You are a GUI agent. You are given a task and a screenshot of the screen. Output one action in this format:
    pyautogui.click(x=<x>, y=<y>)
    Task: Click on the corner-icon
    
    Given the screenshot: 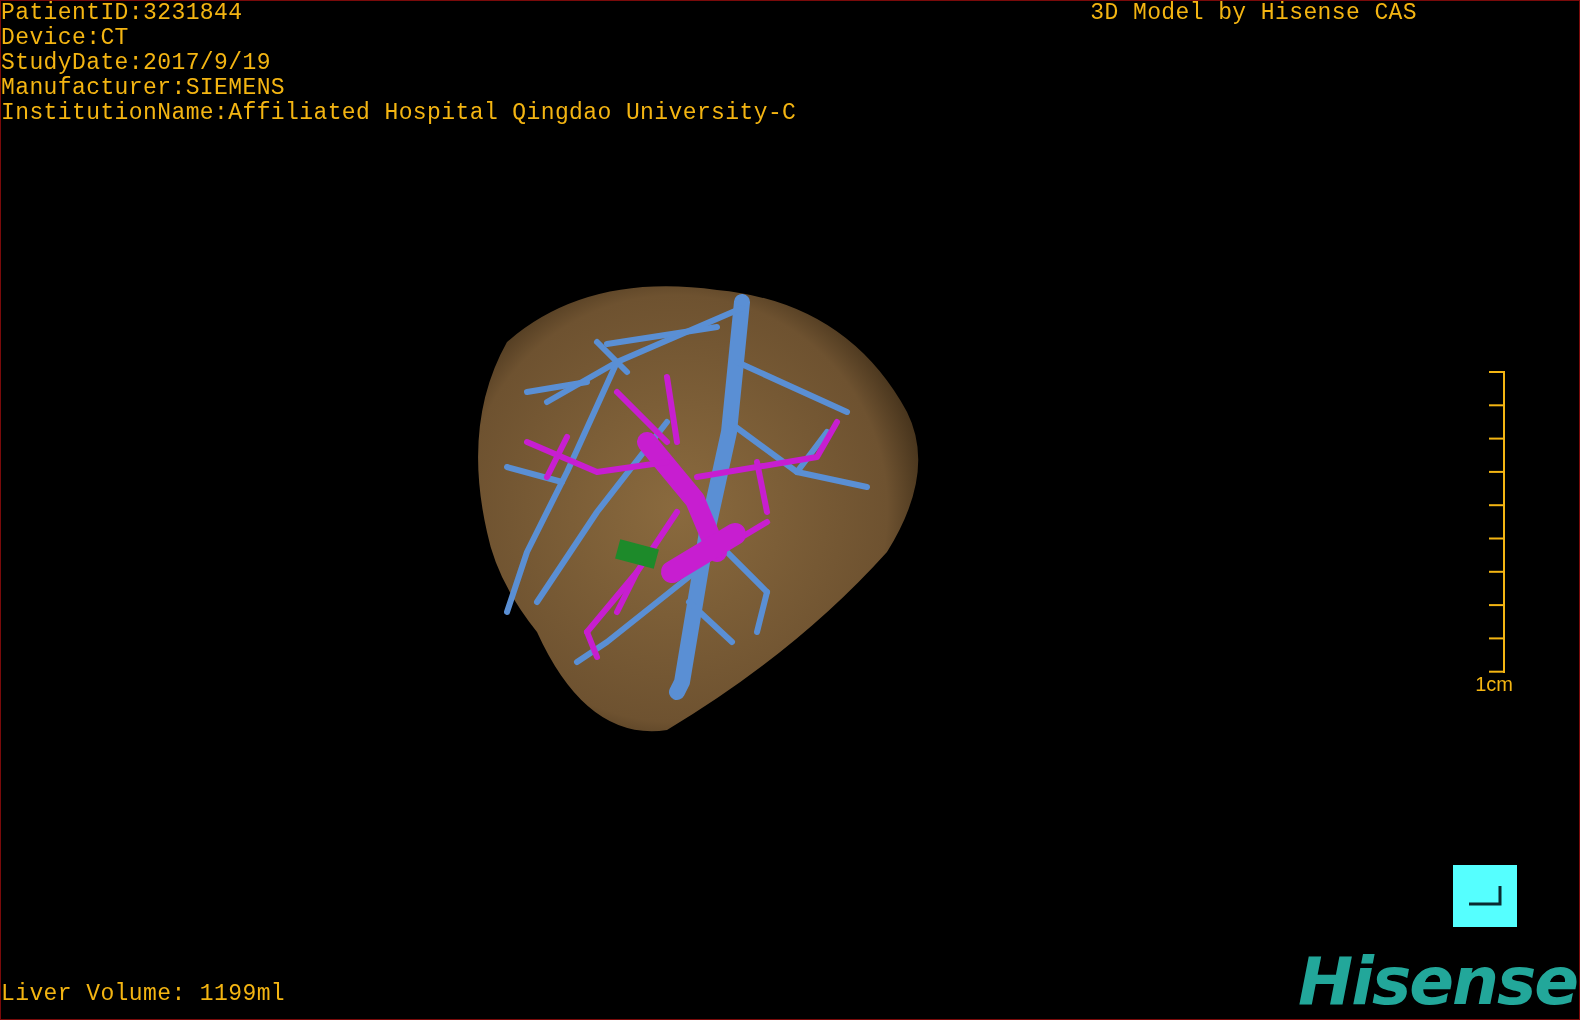 What is the action you would take?
    pyautogui.click(x=1485, y=896)
    